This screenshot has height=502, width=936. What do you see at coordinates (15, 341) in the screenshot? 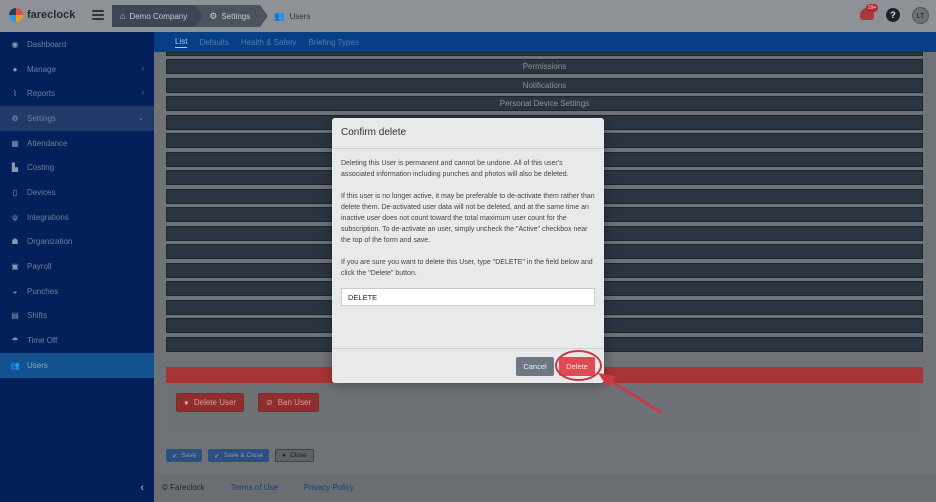
I see `beach-umbrella-icon: ☂` at bounding box center [15, 341].